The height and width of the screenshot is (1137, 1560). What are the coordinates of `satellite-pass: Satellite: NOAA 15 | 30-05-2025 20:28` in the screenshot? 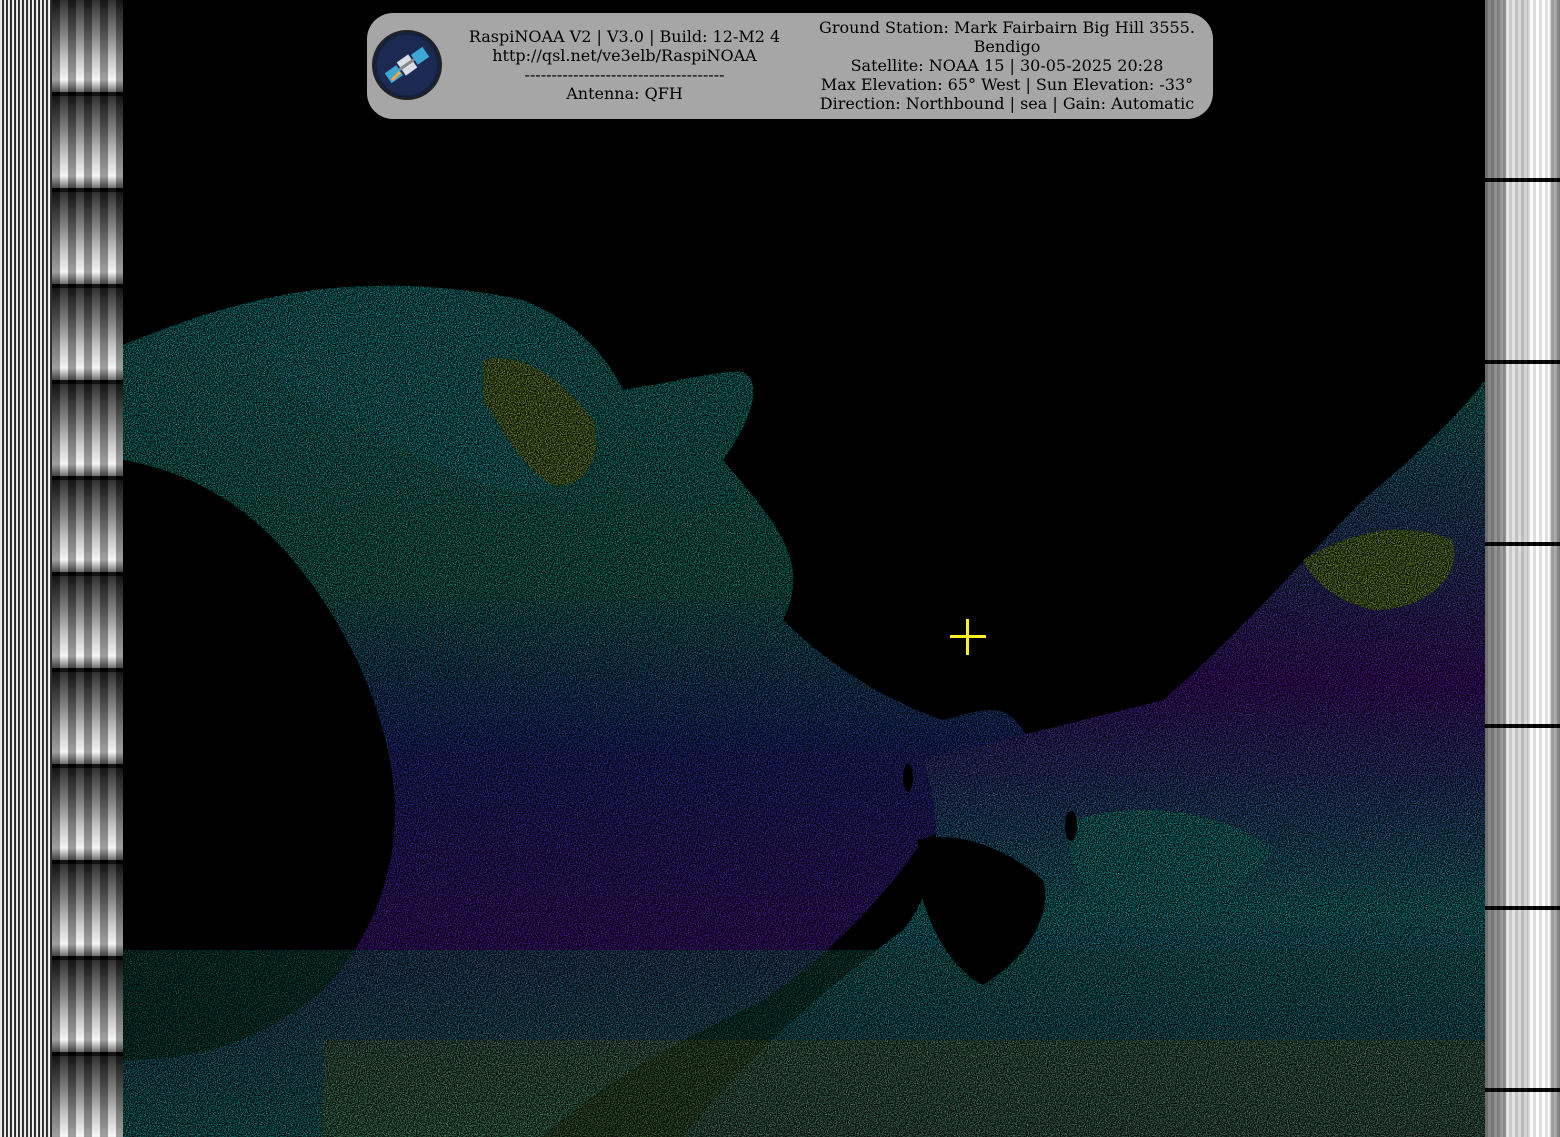 It's located at (1007, 65).